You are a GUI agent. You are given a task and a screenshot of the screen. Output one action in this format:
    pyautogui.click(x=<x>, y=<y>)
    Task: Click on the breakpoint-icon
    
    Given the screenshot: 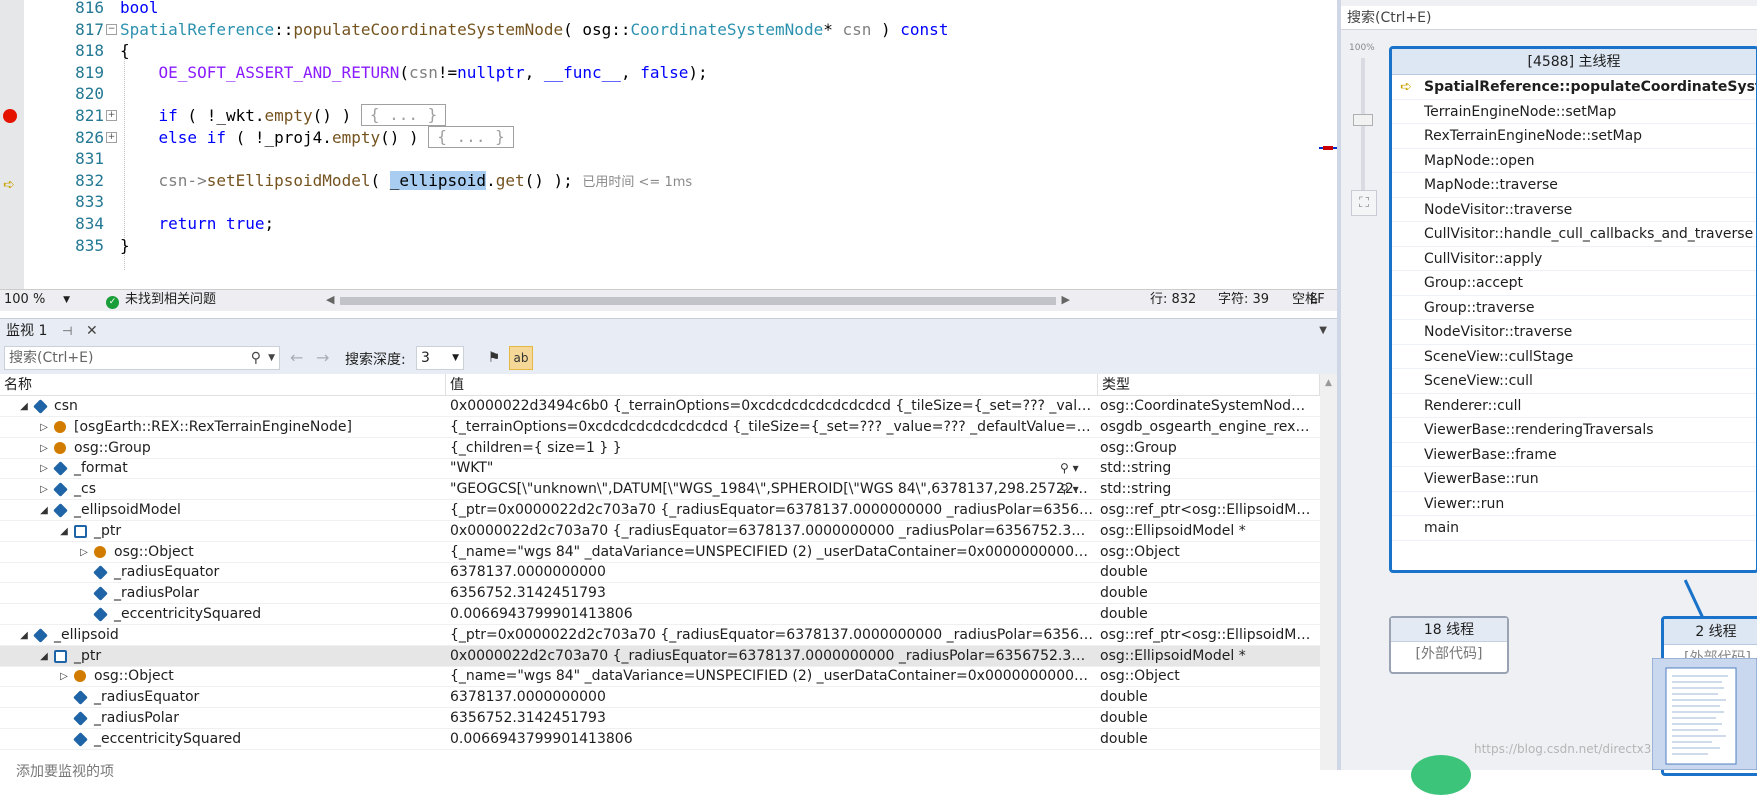 What is the action you would take?
    pyautogui.click(x=10, y=116)
    